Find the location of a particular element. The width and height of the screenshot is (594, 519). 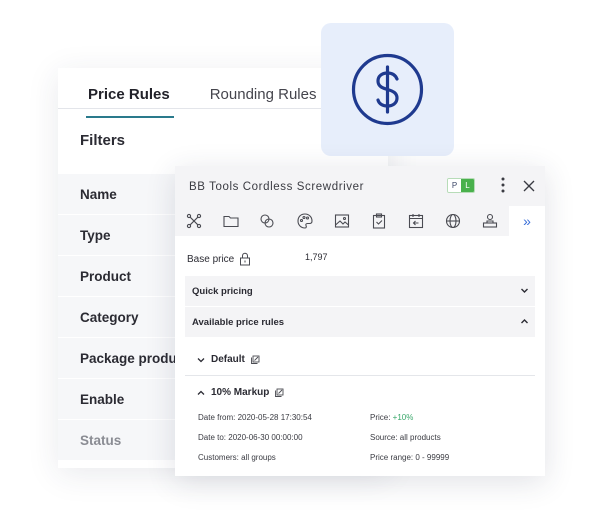

language-badges: P L is located at coordinates (461, 185).